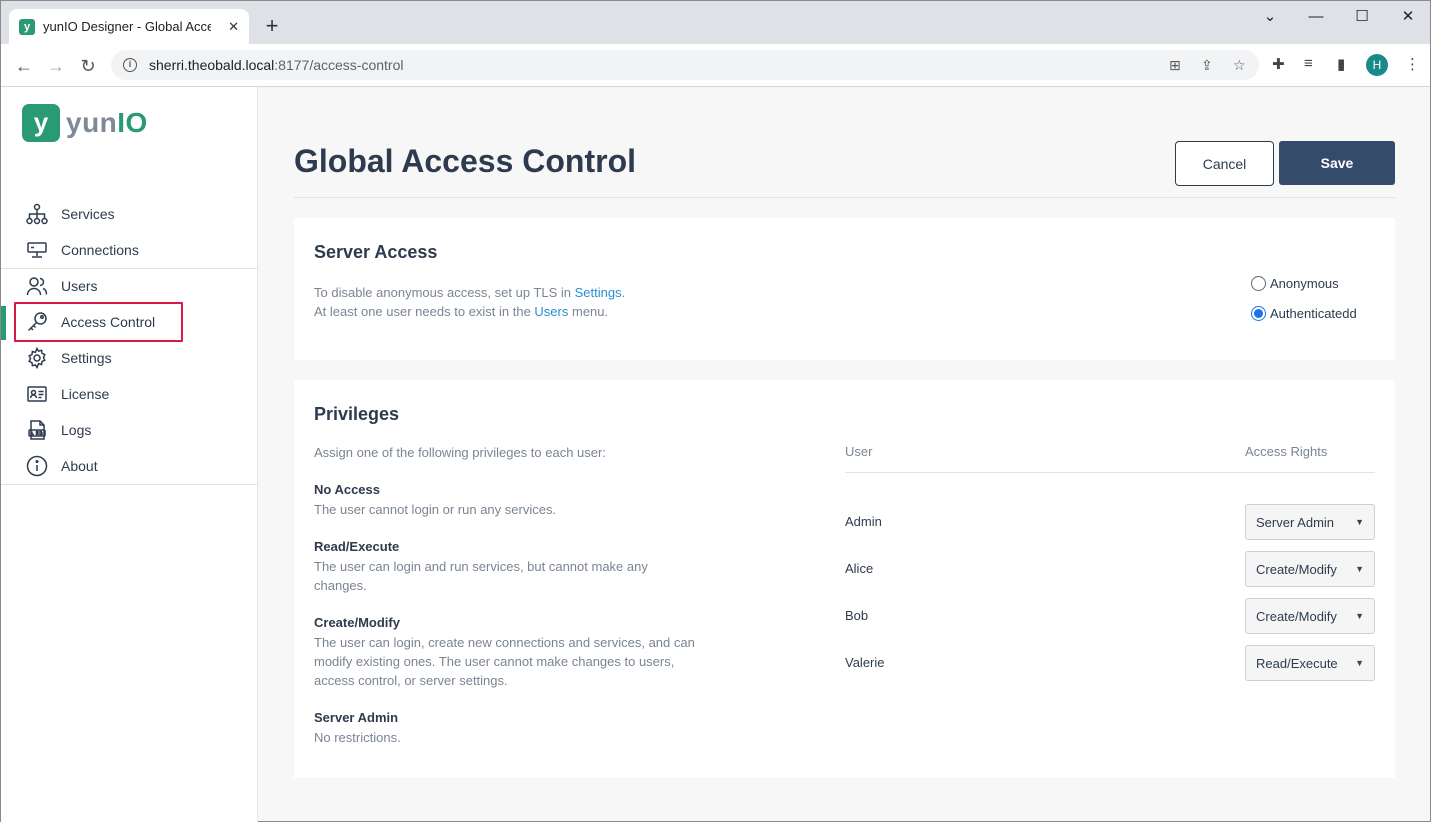 The height and width of the screenshot is (822, 1431). I want to click on users-icon, so click(37, 286).